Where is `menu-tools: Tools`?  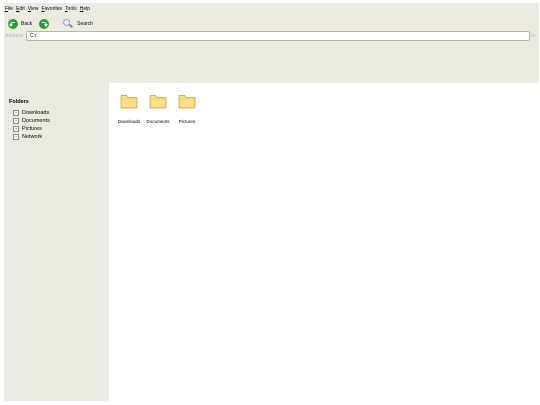
menu-tools: Tools is located at coordinates (71, 9).